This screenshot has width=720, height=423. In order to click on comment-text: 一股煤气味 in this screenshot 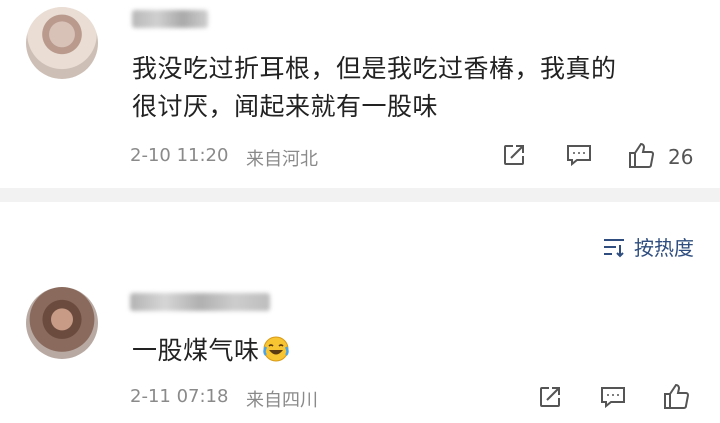, I will do `click(211, 351)`.